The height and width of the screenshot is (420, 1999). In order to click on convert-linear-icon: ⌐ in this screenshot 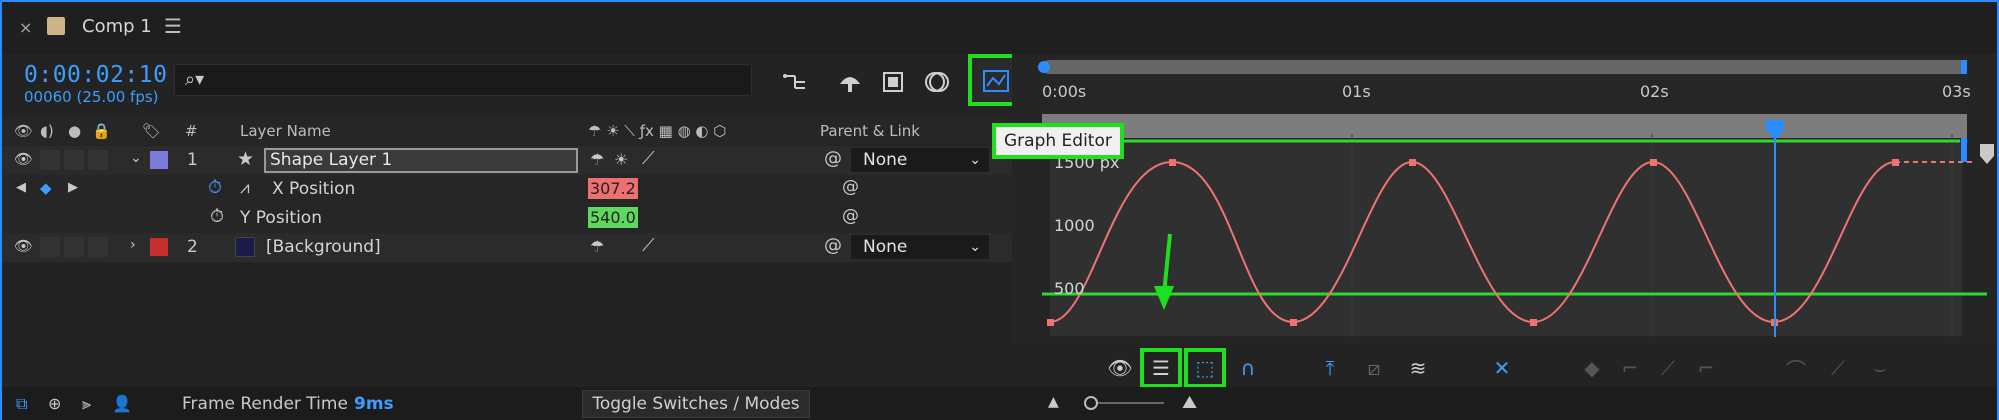, I will do `click(1706, 368)`.